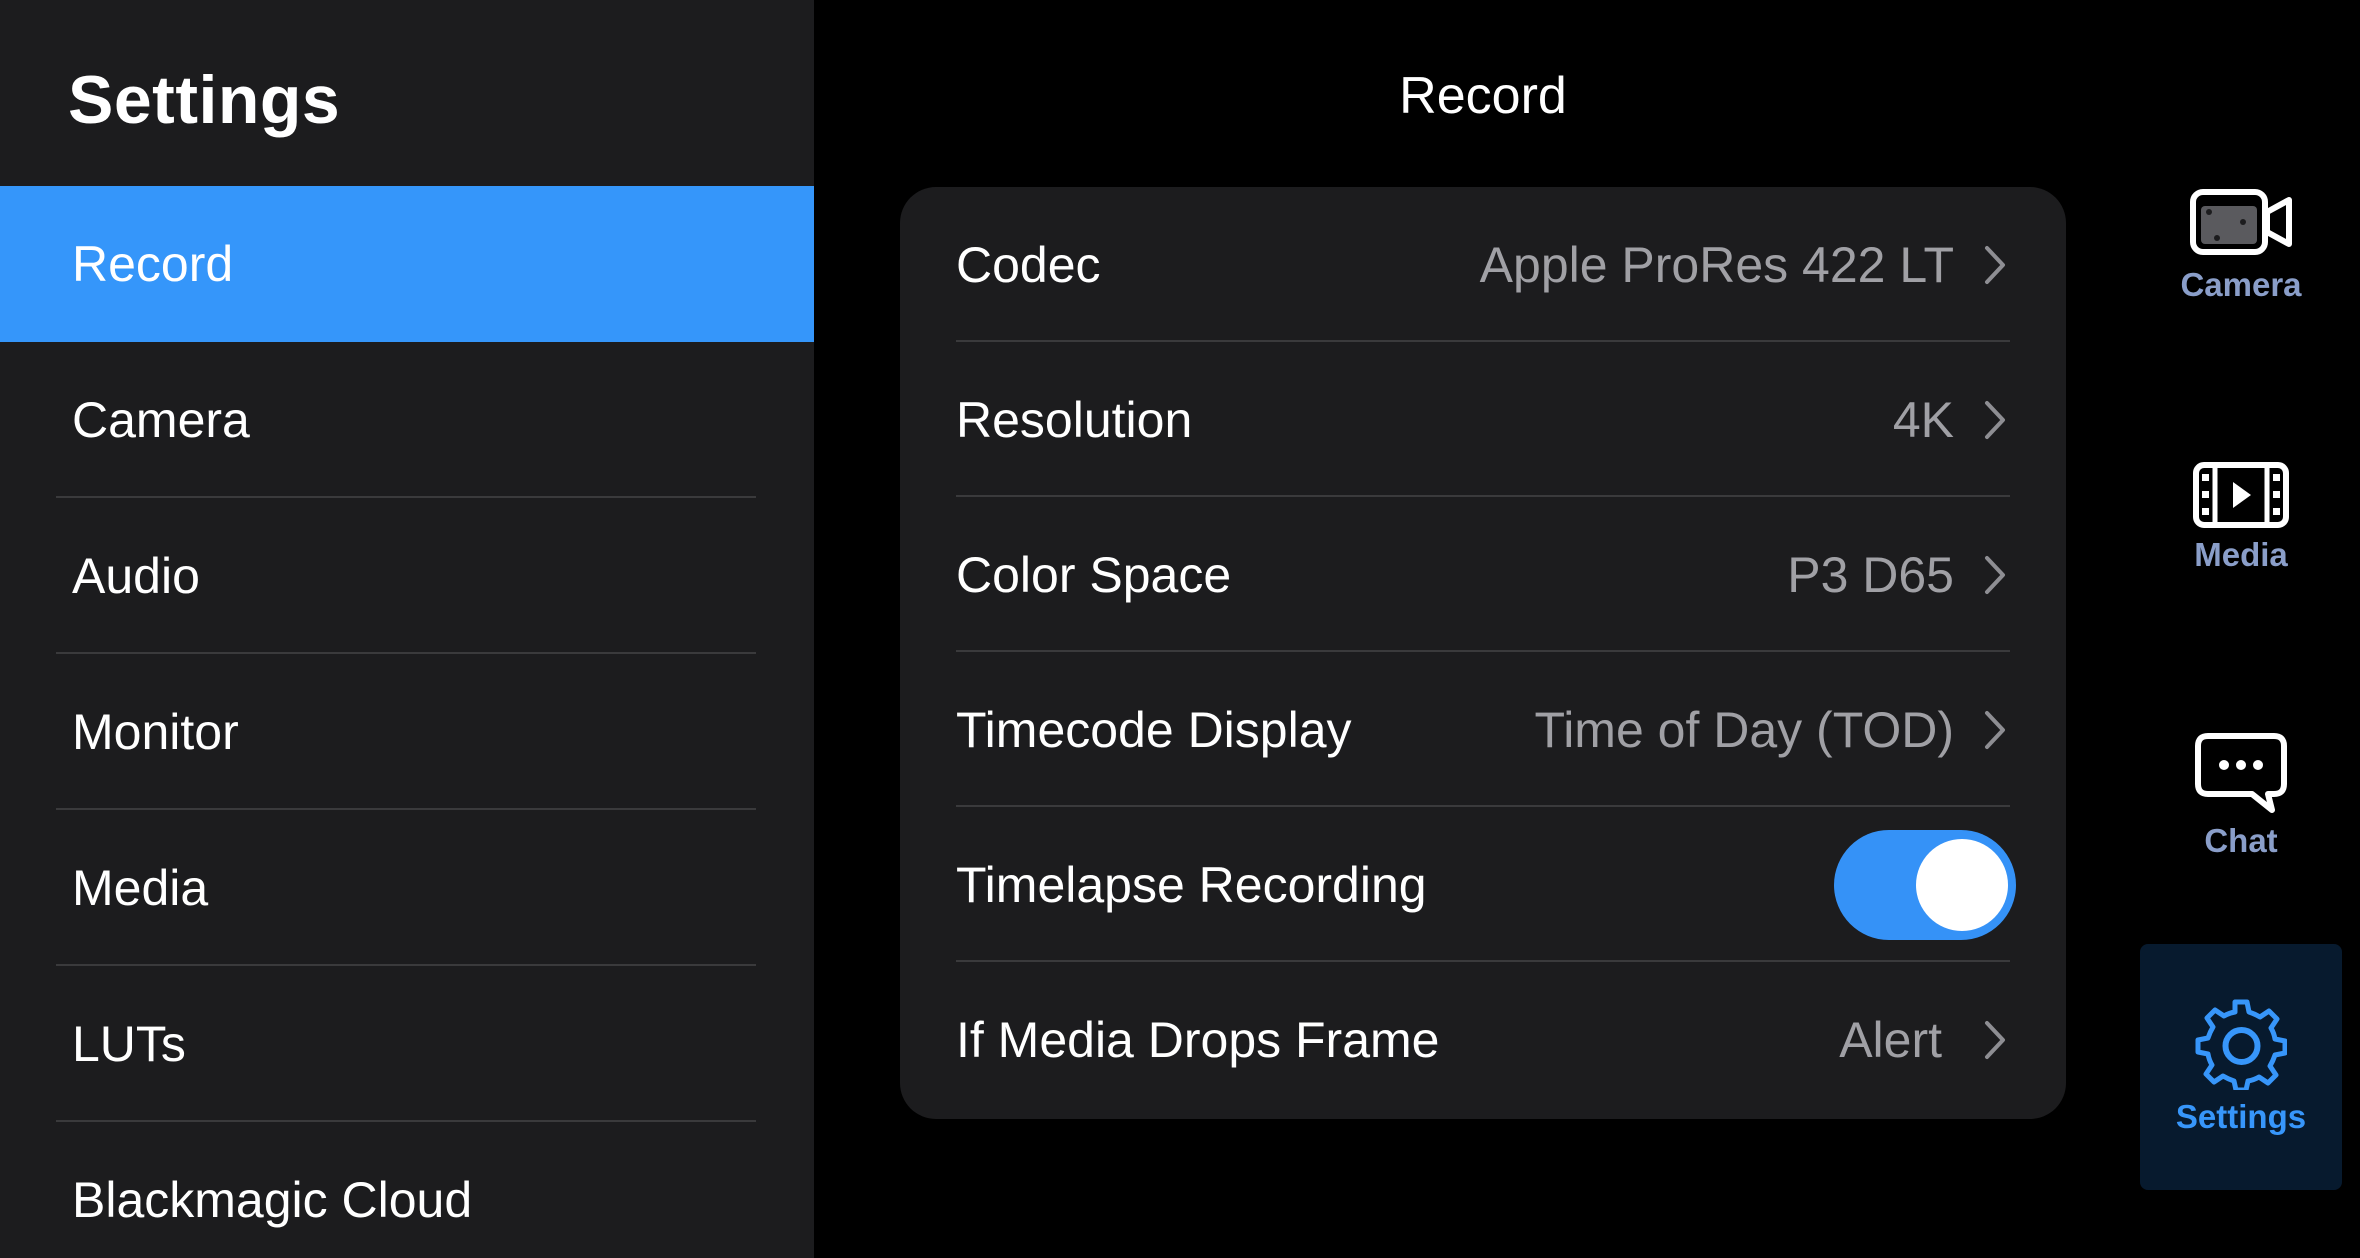 Image resolution: width=2360 pixels, height=1258 pixels. What do you see at coordinates (272, 1200) in the screenshot?
I see `sidebar-item-label: Blackmagic Cloud` at bounding box center [272, 1200].